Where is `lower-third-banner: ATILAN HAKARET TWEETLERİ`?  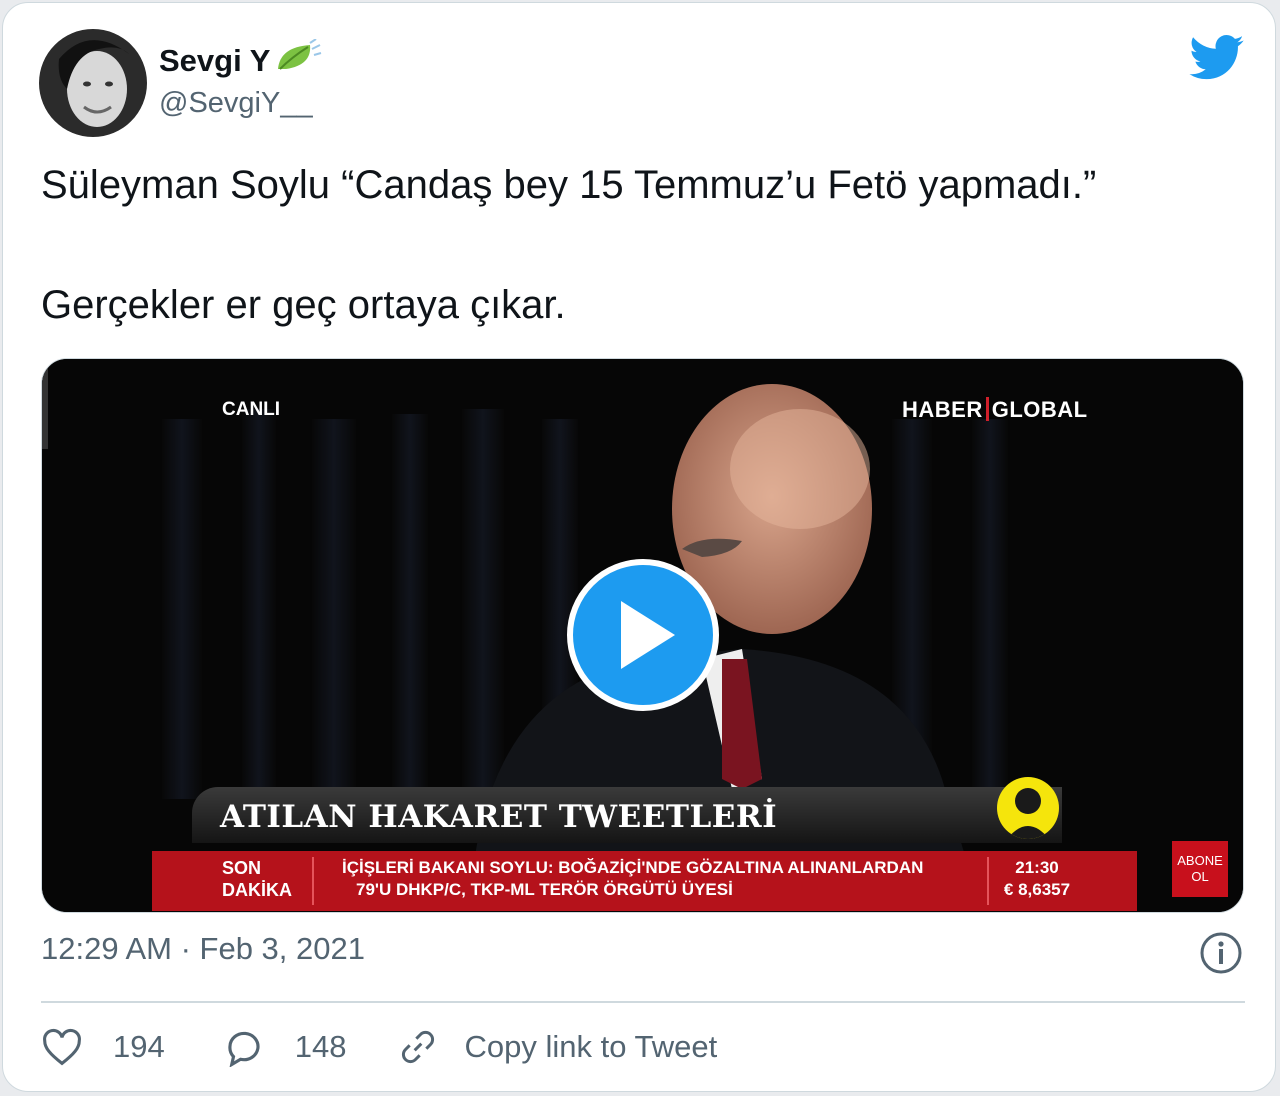 lower-third-banner: ATILAN HAKARET TWEETLERİ is located at coordinates (627, 815).